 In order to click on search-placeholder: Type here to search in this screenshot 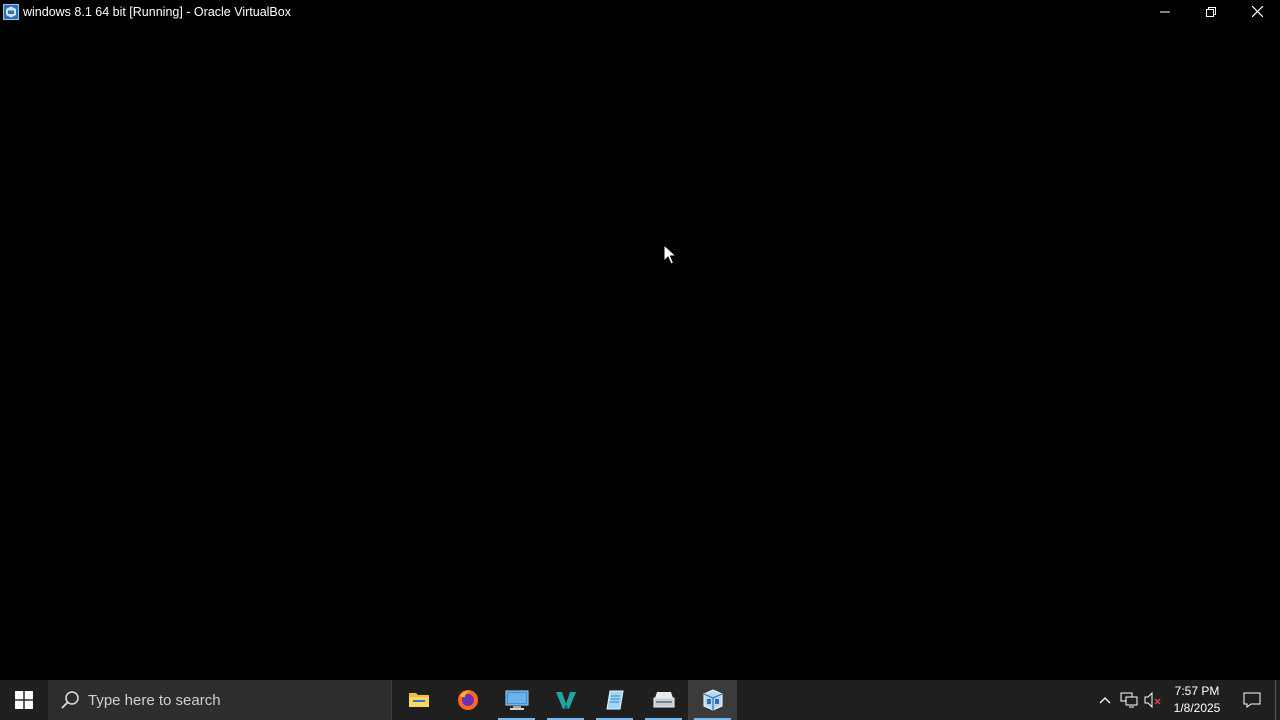, I will do `click(154, 700)`.